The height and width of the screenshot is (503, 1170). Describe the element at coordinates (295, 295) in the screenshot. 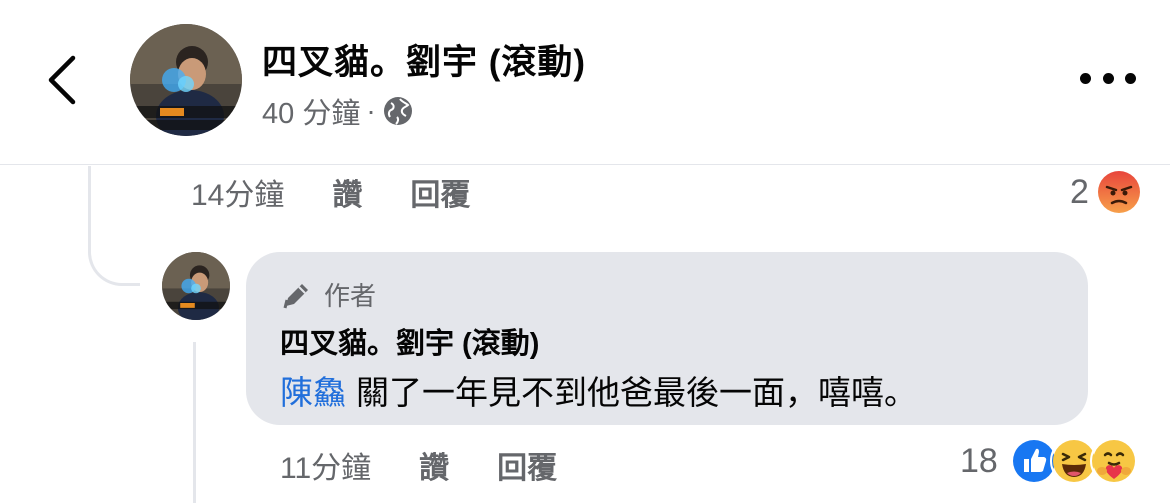

I see `pencil-icon` at that location.